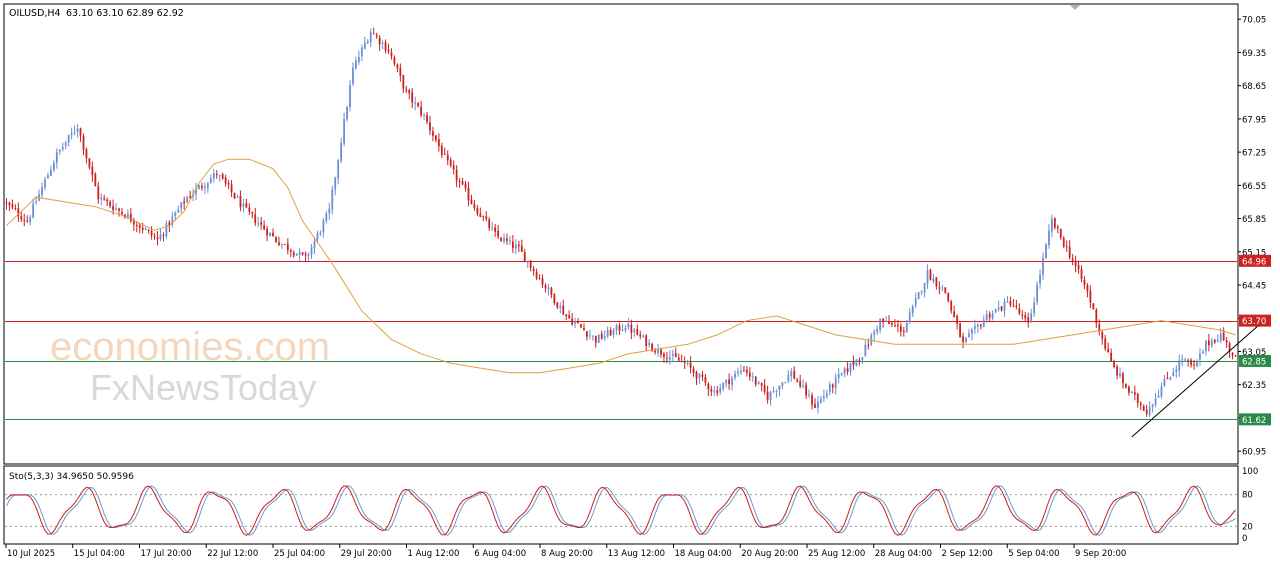 This screenshot has width=1280, height=571. Describe the element at coordinates (1254, 54) in the screenshot. I see `price-tick-label: 69.35` at that location.